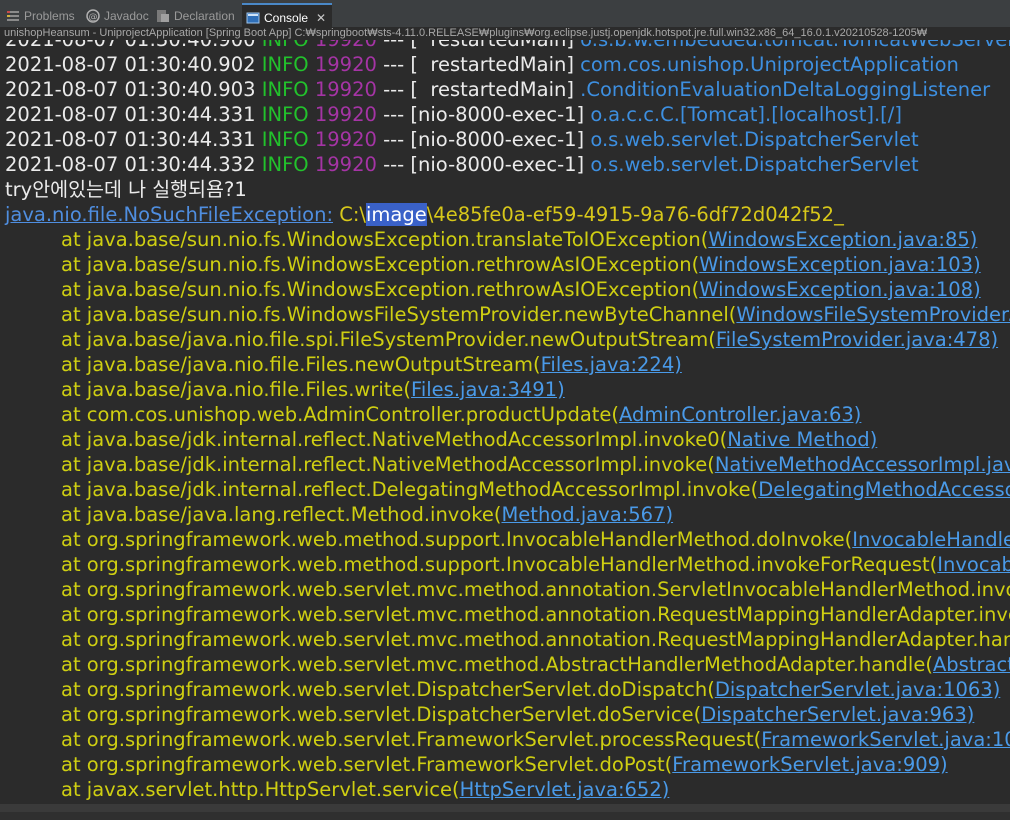 This screenshot has width=1010, height=820. Describe the element at coordinates (839, 289) in the screenshot. I see `stack-frame-source-link: WindowsException.java:108)` at that location.